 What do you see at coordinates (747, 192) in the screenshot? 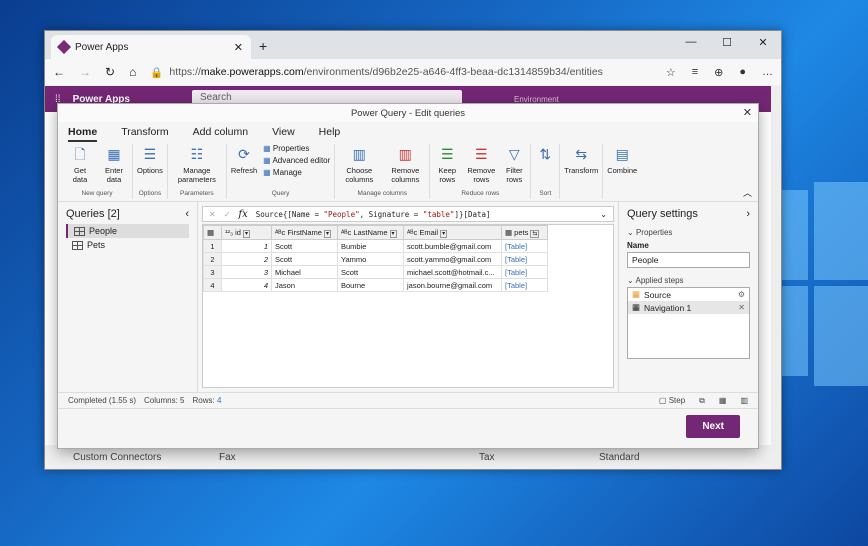
I see `collapse-ribbon-icon: ︿` at bounding box center [747, 192].